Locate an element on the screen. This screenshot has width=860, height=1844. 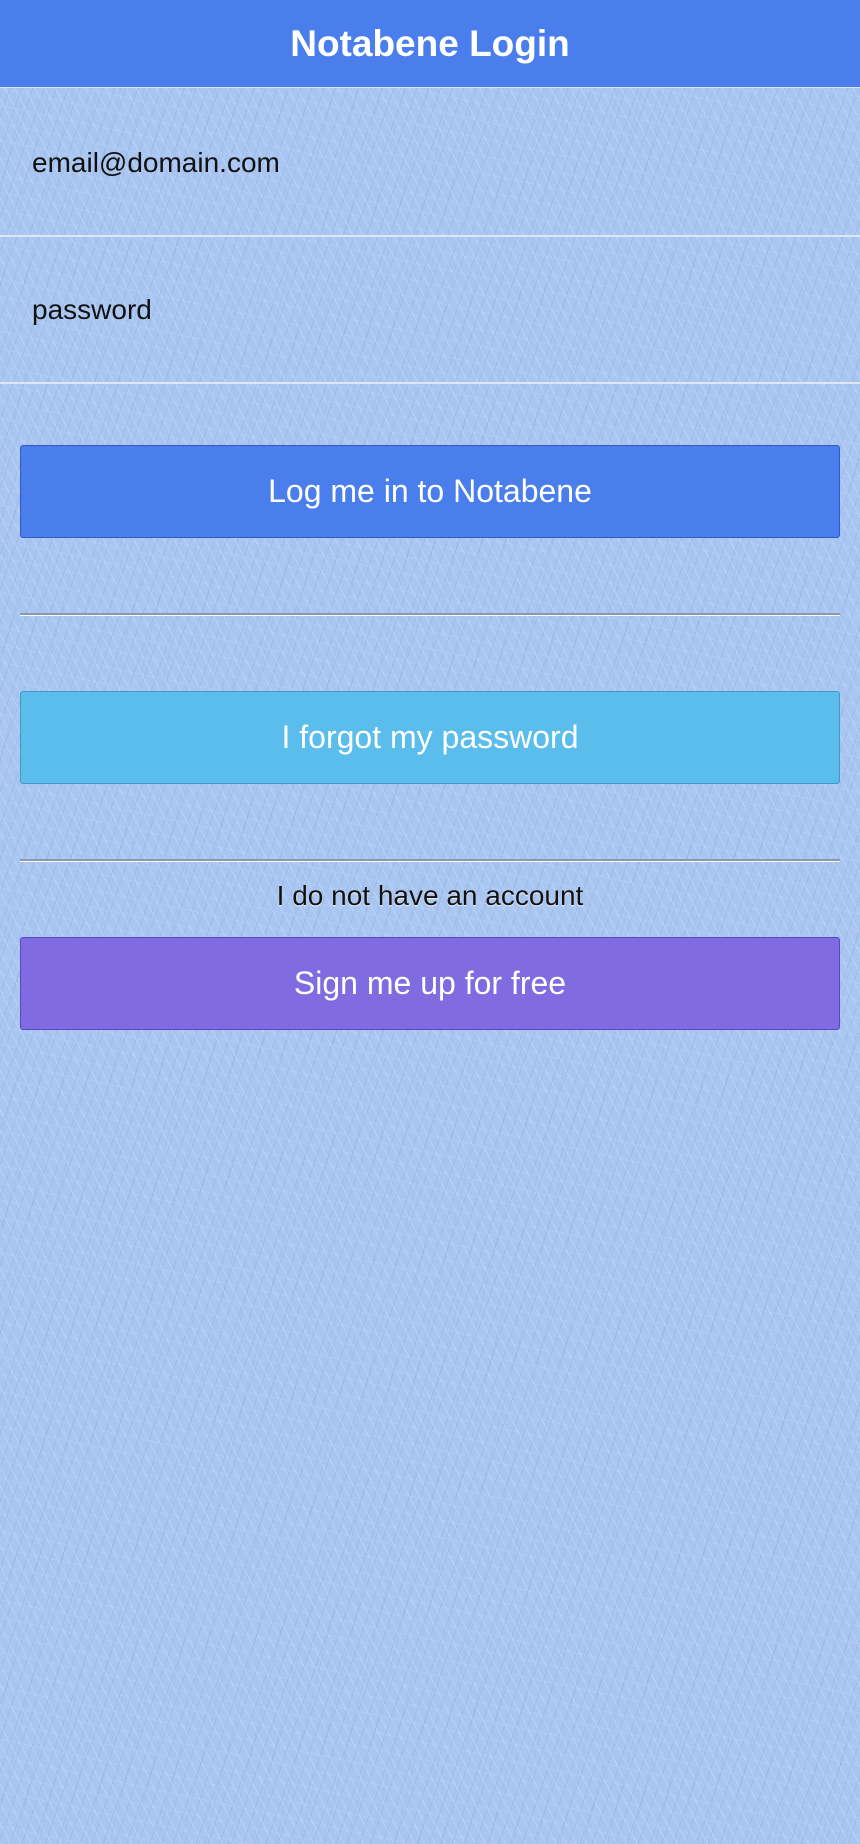
forgot-password-button-label: I forgot my password is located at coordinates (430, 737).